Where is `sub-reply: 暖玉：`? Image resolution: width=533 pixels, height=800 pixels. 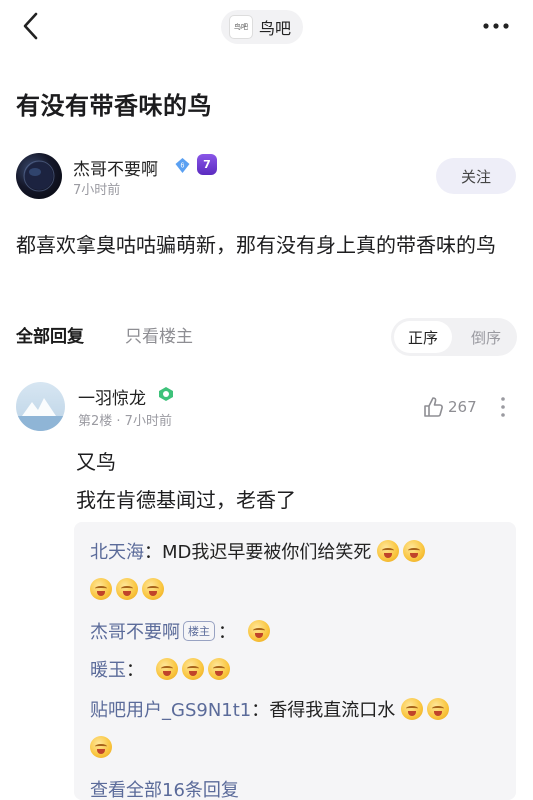
sub-reply: 暖玉： is located at coordinates (162, 669).